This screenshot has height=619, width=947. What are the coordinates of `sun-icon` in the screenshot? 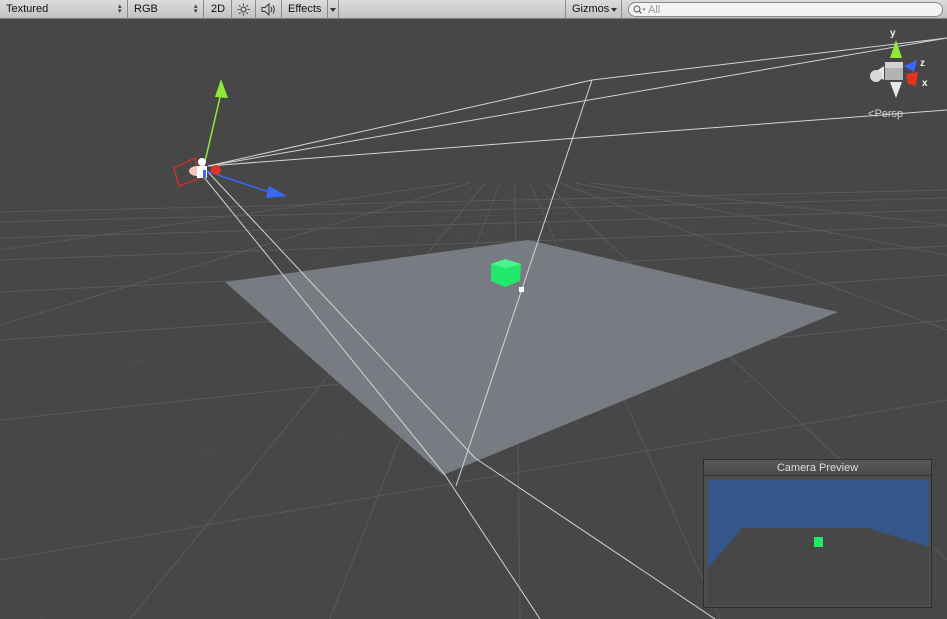 It's located at (243, 9).